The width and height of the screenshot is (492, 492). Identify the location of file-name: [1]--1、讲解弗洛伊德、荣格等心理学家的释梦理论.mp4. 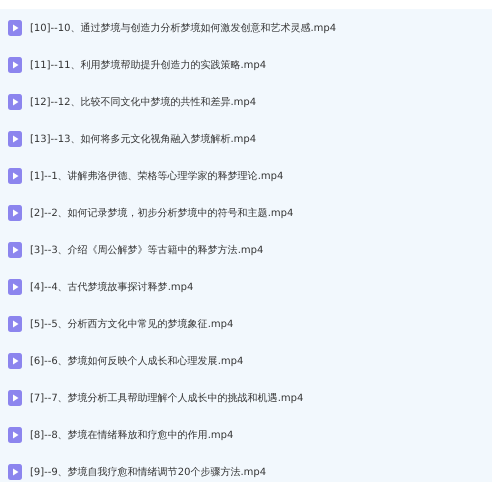
(157, 175).